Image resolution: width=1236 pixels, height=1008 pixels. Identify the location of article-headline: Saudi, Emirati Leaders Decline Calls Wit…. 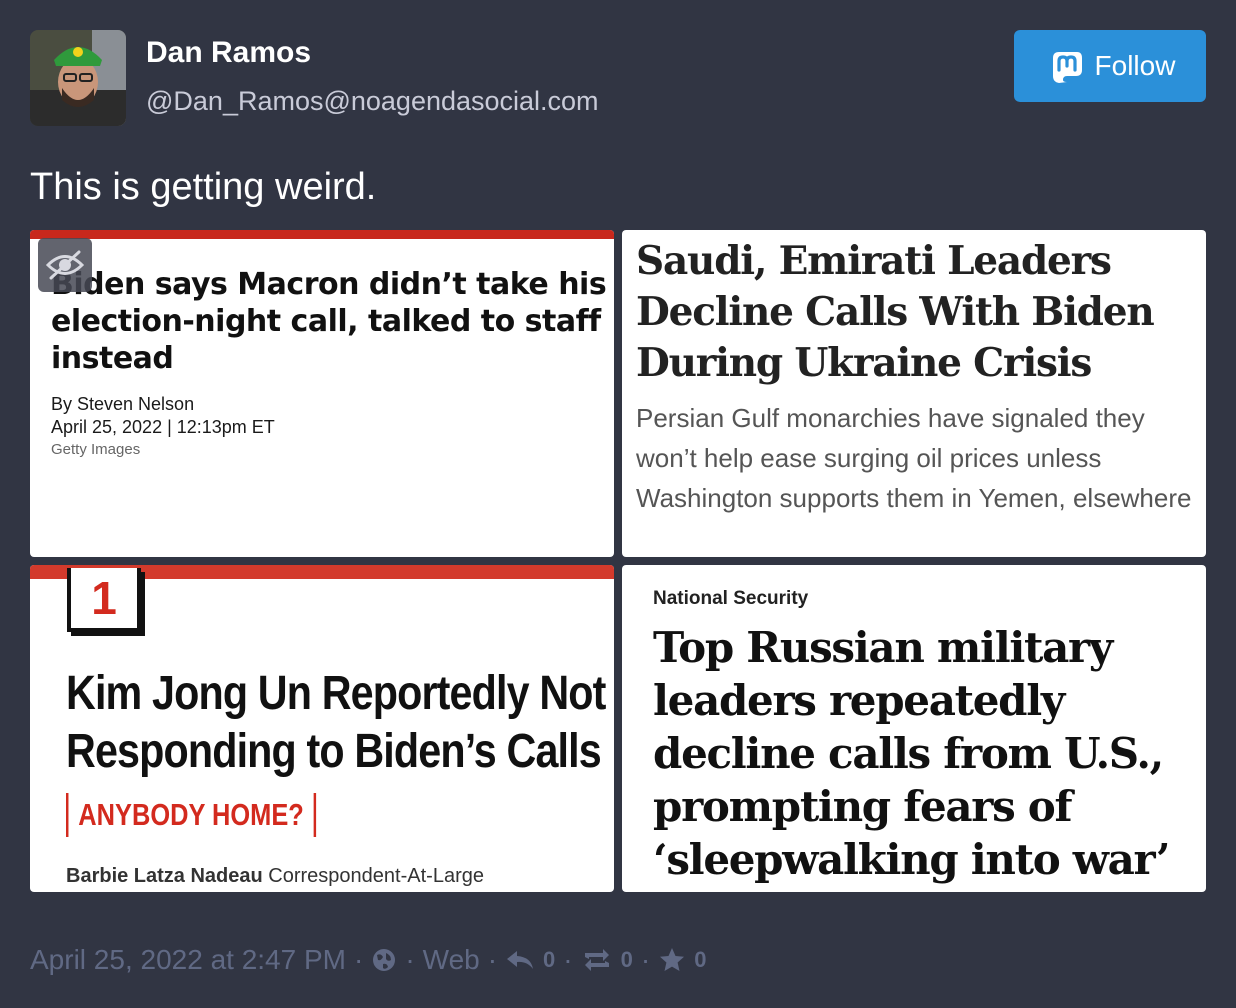
(895, 312).